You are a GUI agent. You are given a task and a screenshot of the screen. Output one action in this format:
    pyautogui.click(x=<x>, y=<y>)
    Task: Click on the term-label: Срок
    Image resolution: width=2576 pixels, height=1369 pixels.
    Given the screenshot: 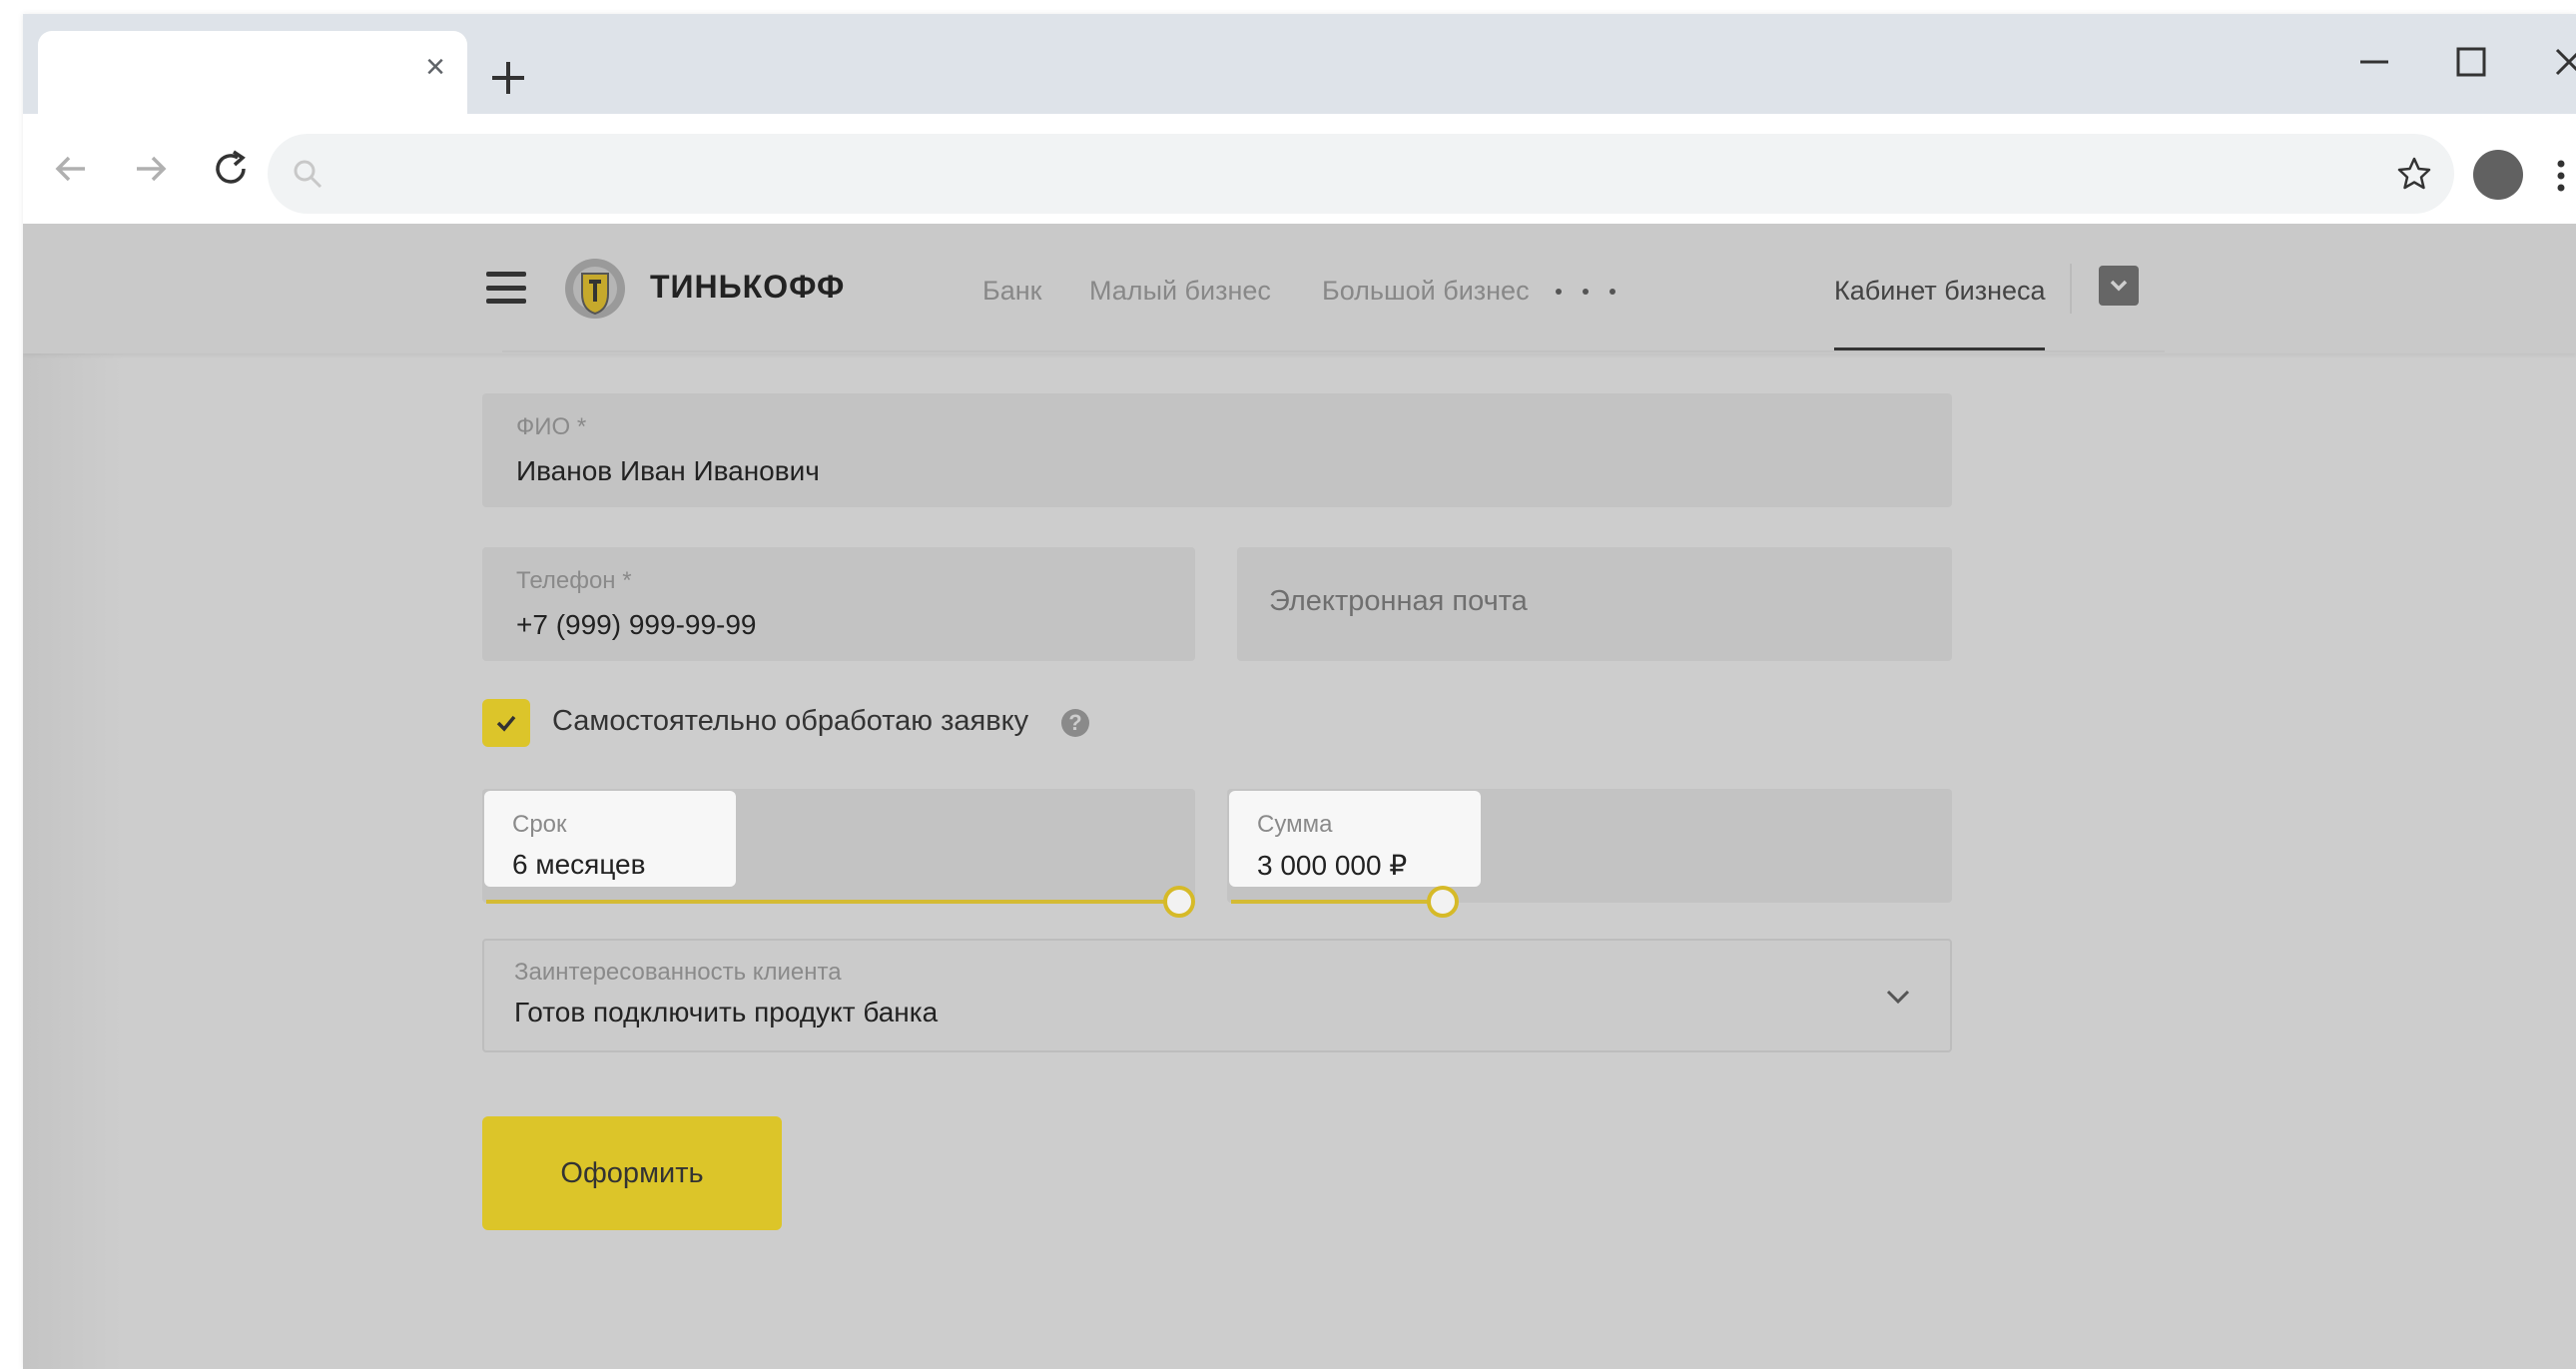 What is the action you would take?
    pyautogui.click(x=539, y=824)
    